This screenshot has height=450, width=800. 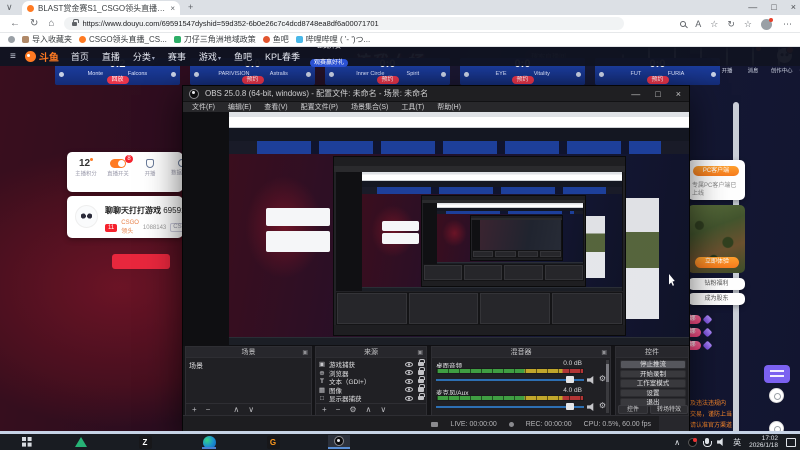 I want to click on taskbar-clock: 17:02 2026/1/18, so click(x=763, y=442).